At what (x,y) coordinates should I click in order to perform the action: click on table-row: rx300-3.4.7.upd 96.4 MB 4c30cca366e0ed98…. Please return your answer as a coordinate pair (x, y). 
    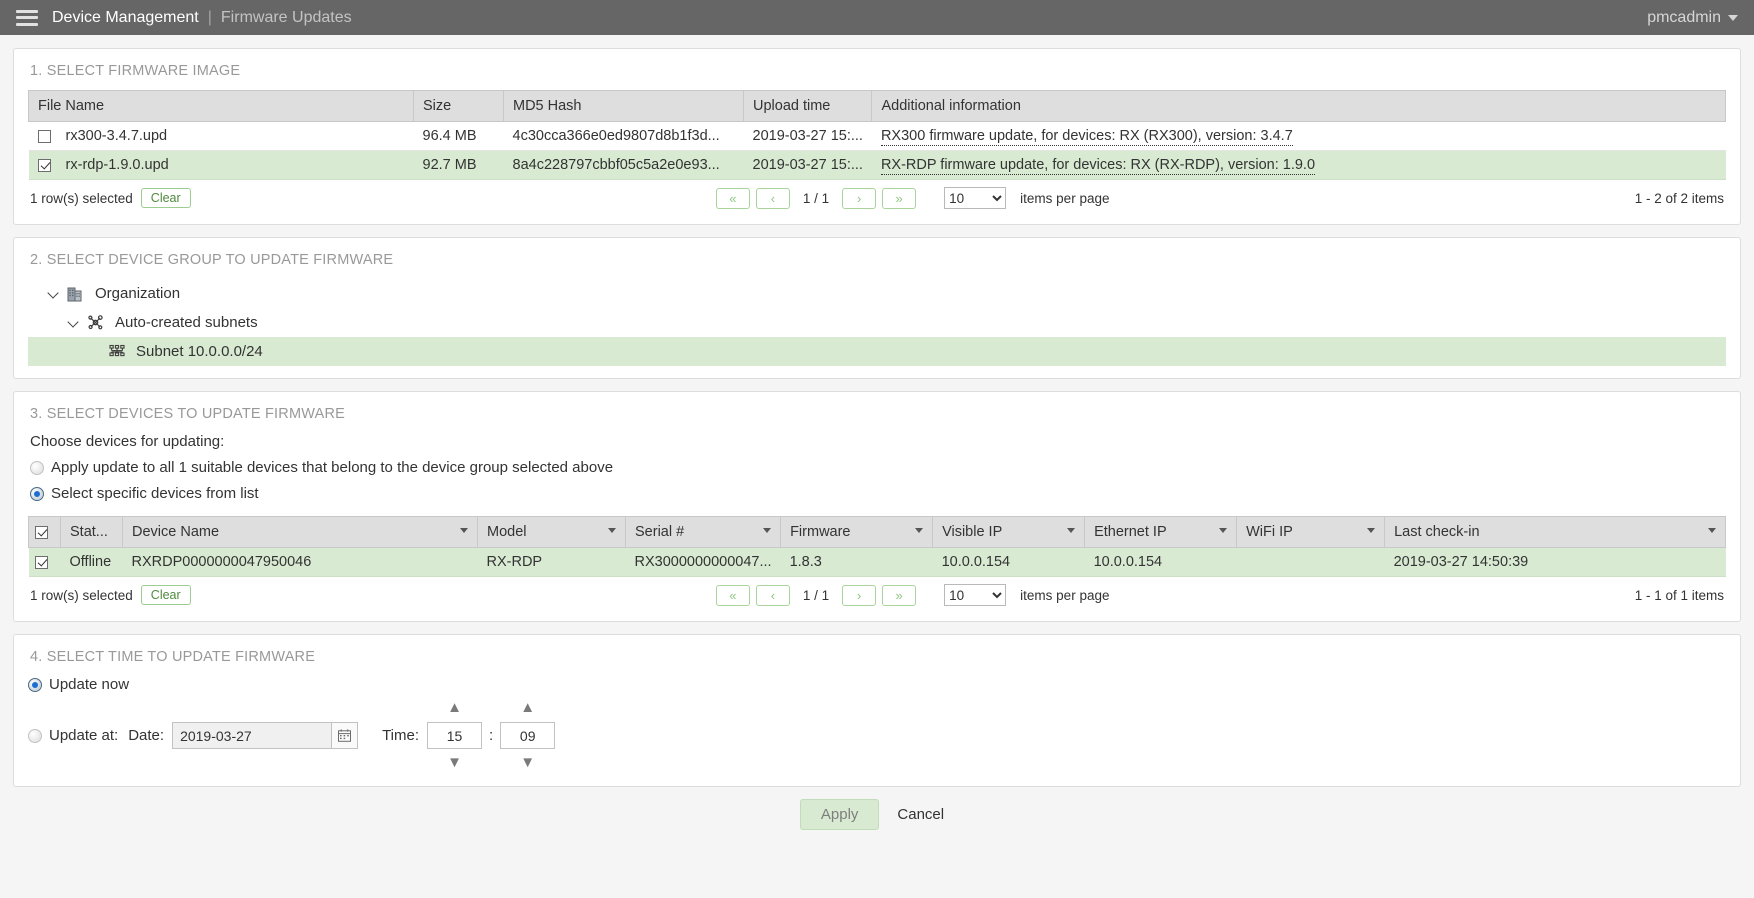
    Looking at the image, I should click on (877, 136).